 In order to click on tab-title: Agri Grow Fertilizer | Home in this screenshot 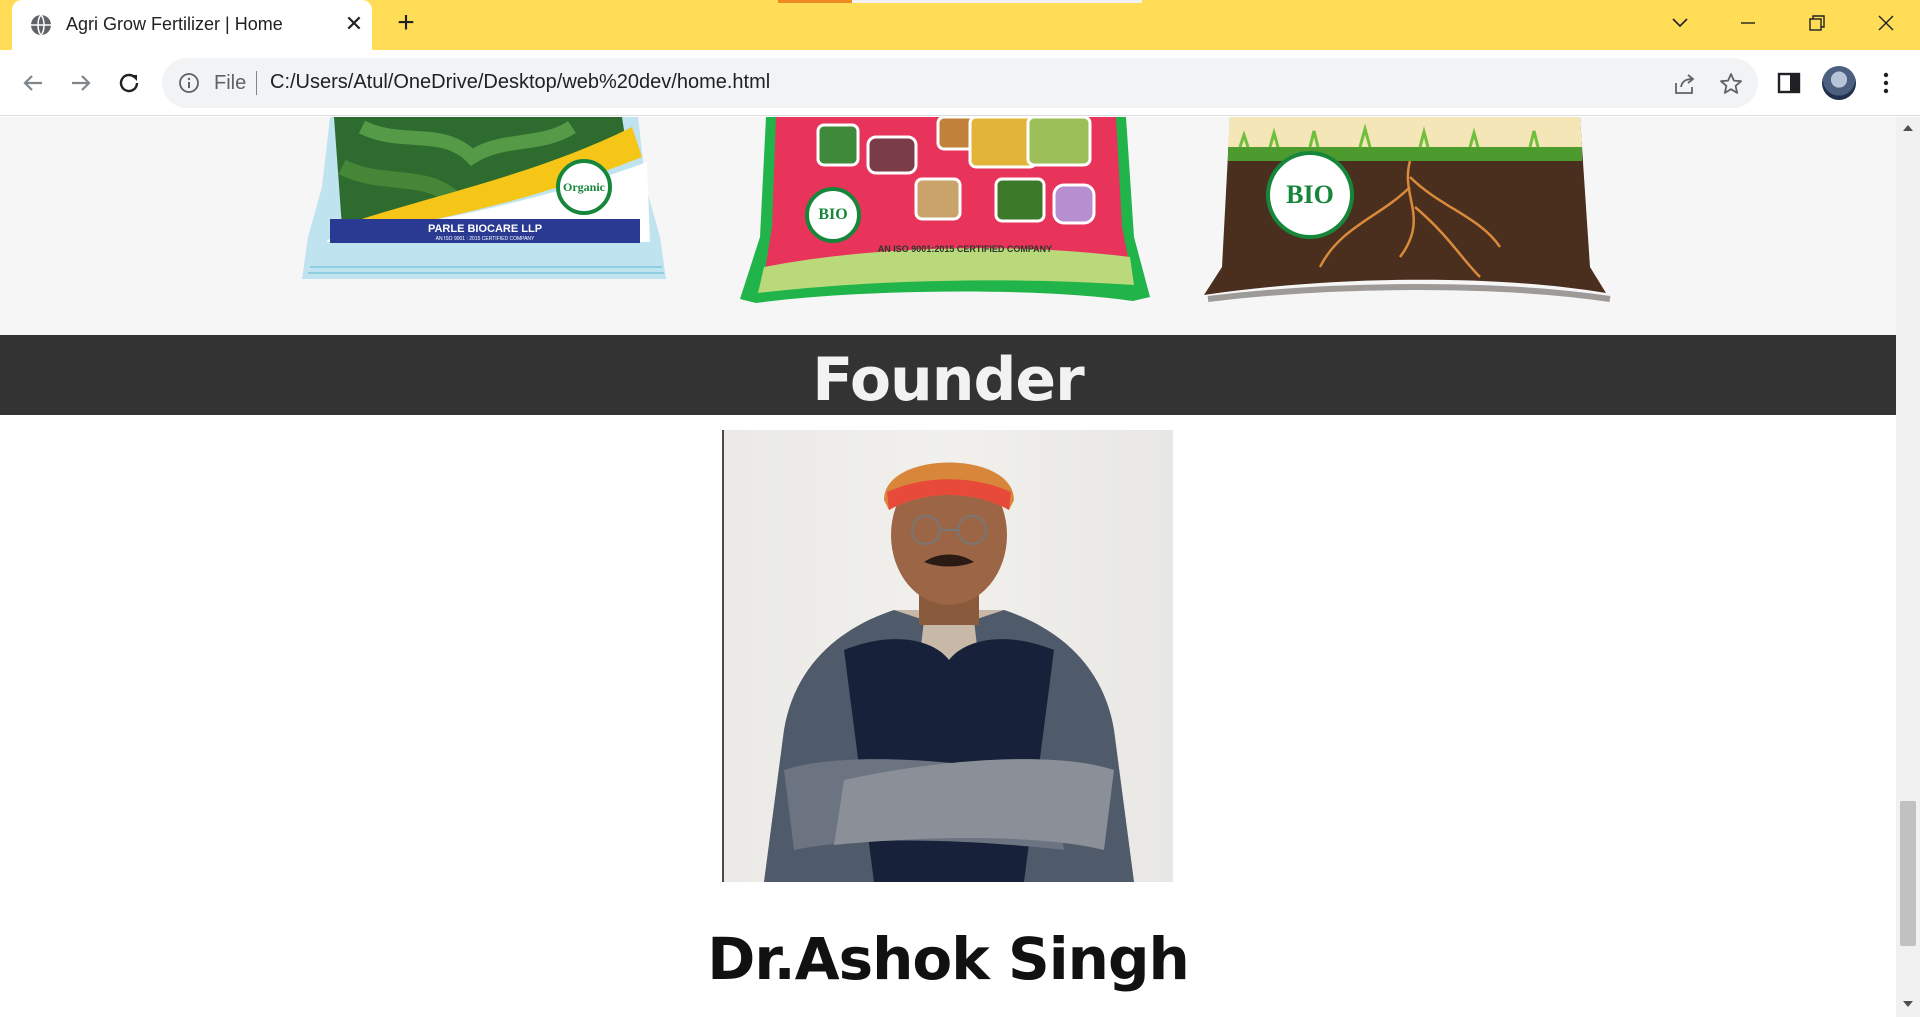, I will do `click(174, 24)`.